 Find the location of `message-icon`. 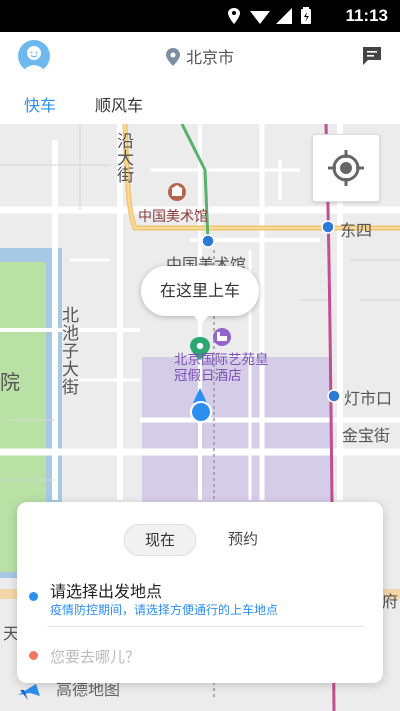

message-icon is located at coordinates (372, 56).